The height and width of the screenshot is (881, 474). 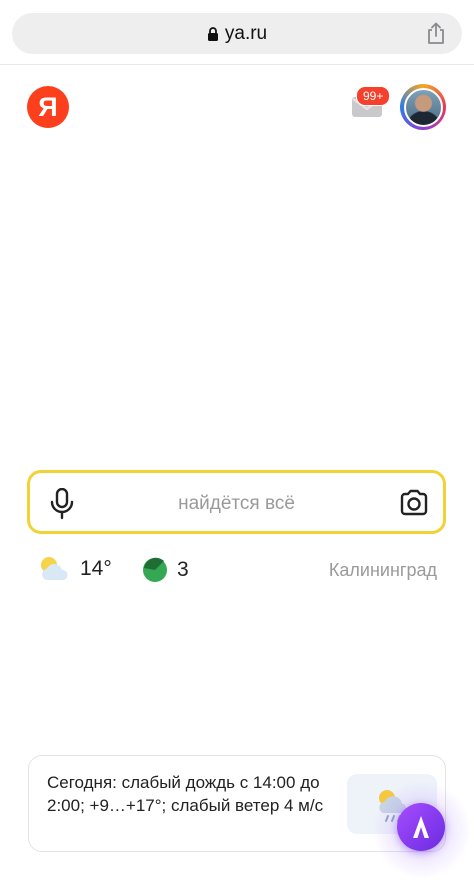 What do you see at coordinates (96, 568) in the screenshot?
I see `temperature: 14°` at bounding box center [96, 568].